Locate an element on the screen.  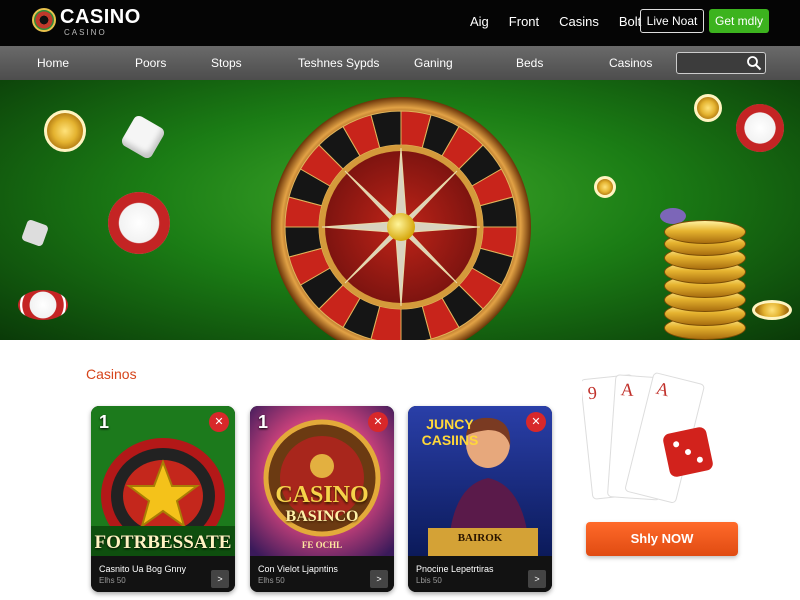
nav-item-teshnes-sypds: Teshnes Sypds is located at coordinates (338, 63).